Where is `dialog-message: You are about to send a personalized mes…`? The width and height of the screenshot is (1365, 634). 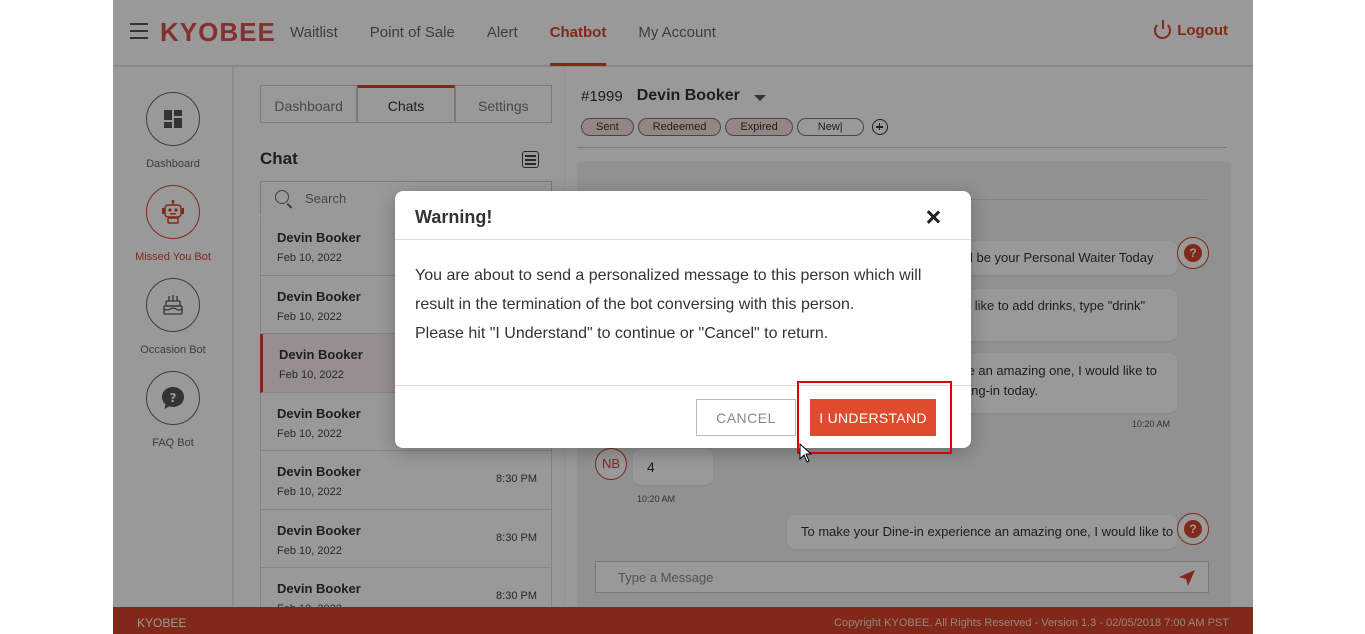
dialog-message: You are about to send a personalized mes… is located at coordinates (685, 304).